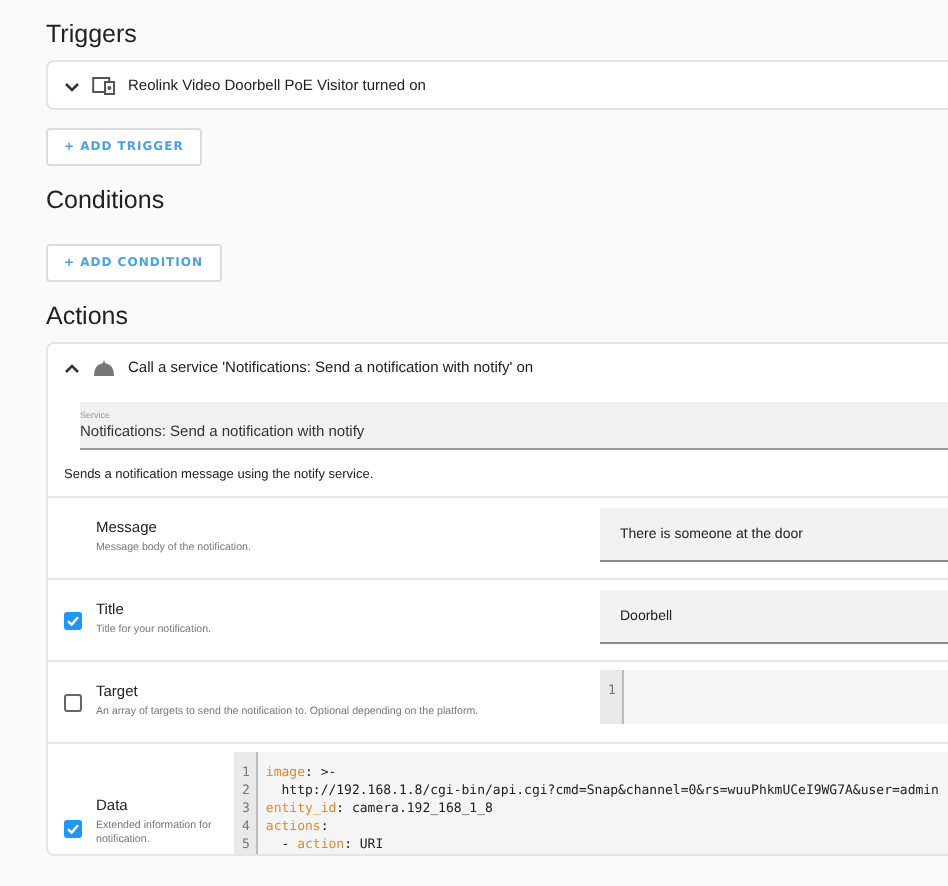 The image size is (948, 886). Describe the element at coordinates (72, 85) in the screenshot. I see `expand-chevron-icon` at that location.